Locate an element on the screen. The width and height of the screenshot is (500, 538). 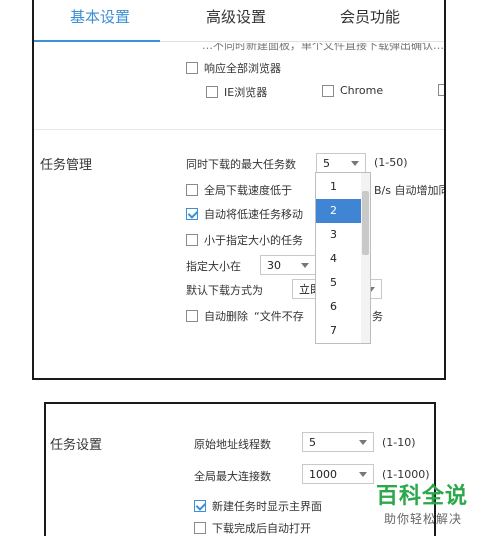
threads-range-row: (1-10) is located at coordinates (399, 442).